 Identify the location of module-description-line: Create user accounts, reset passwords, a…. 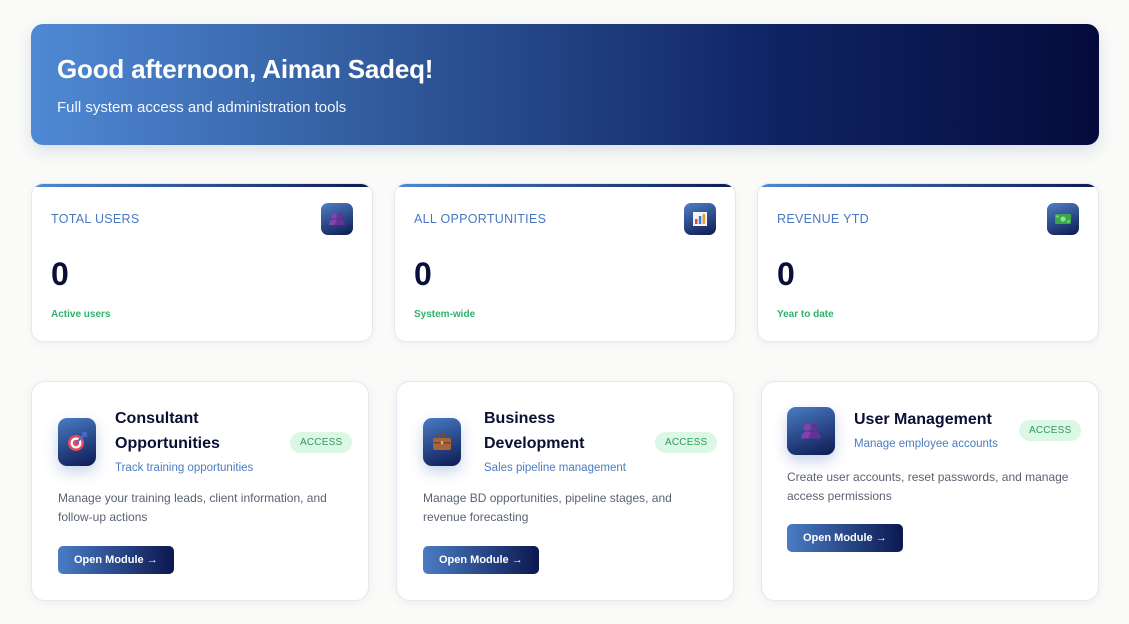
(928, 477).